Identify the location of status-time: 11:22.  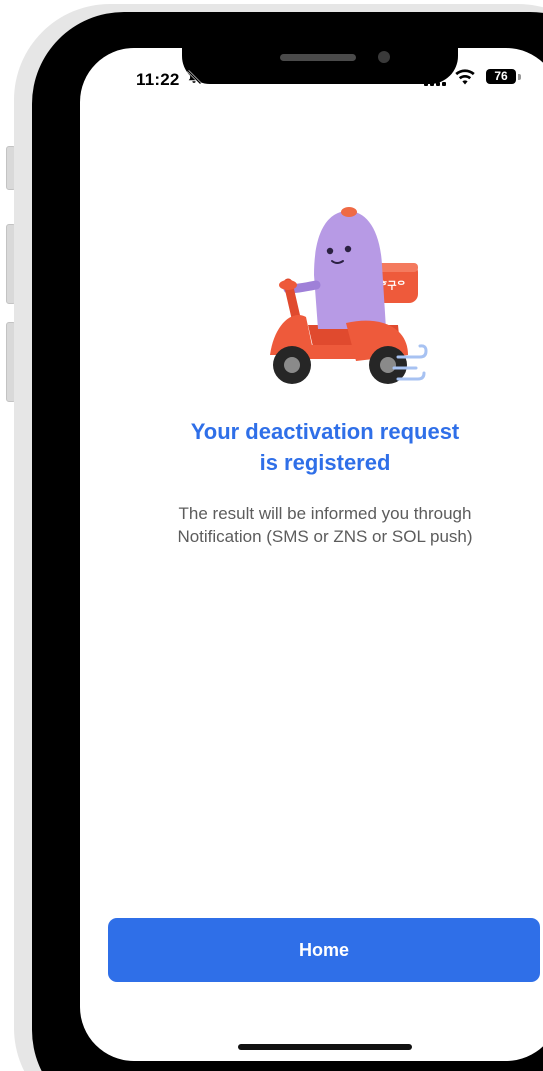
(158, 79).